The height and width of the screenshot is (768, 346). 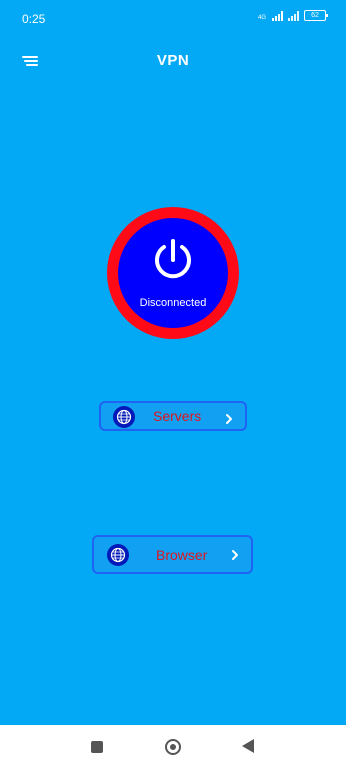 I want to click on recents-icon, so click(x=97, y=747).